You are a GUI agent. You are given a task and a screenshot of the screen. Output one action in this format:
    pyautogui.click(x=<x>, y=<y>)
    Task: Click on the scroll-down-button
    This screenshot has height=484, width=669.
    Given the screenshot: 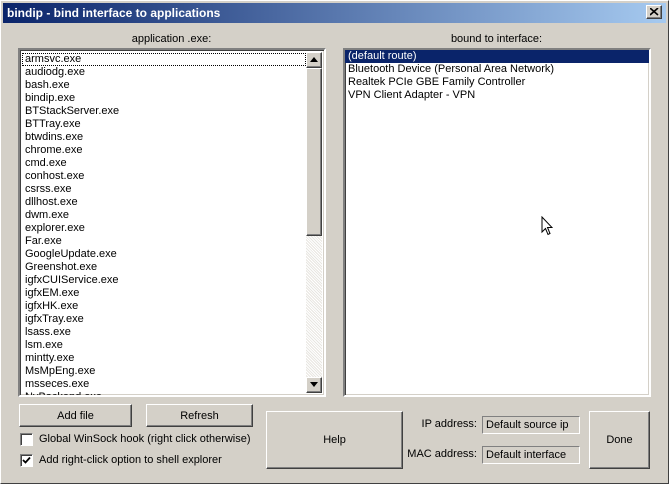 What is the action you would take?
    pyautogui.click(x=314, y=385)
    